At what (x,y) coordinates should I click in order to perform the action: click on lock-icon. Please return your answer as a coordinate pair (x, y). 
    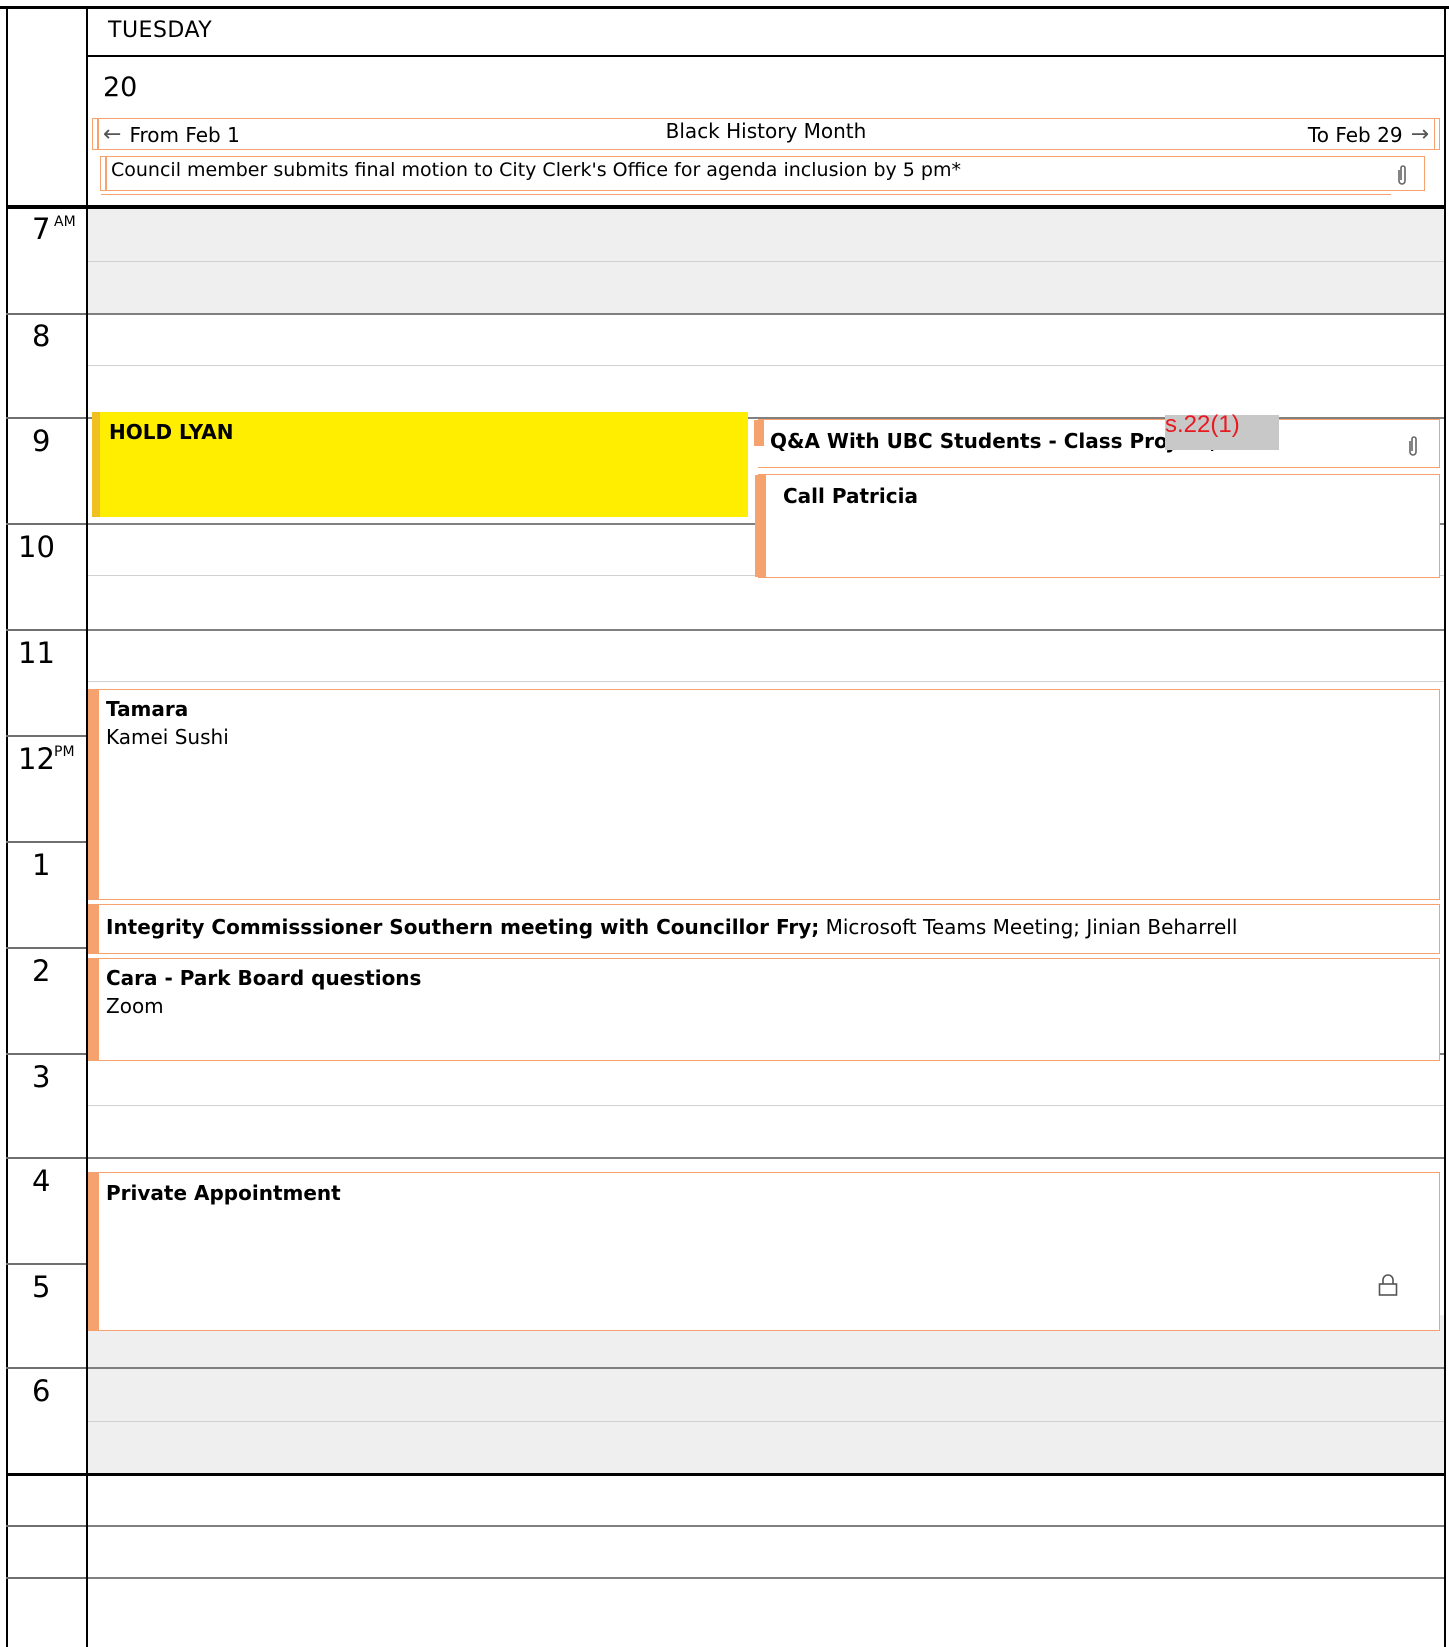
    Looking at the image, I should click on (1388, 1285).